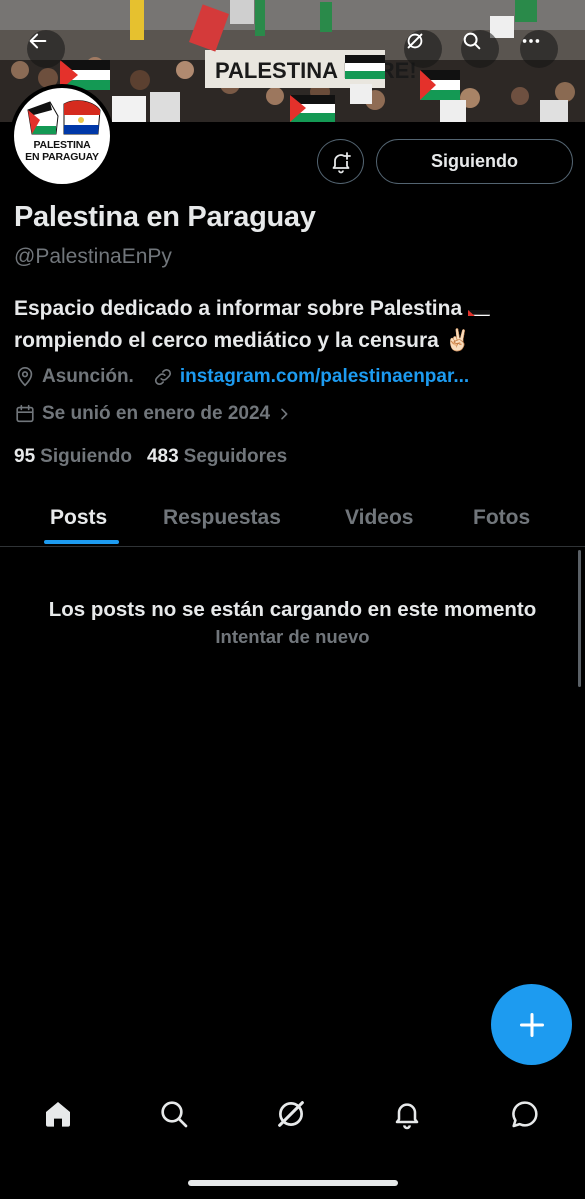  I want to click on victory-hand-icon: ✌🏻, so click(457, 340).